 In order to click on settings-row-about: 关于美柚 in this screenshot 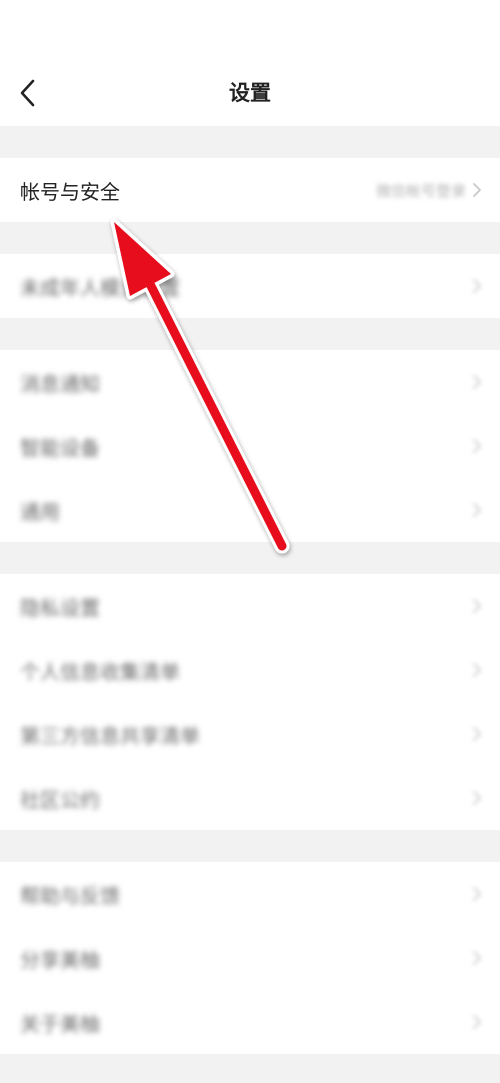, I will do `click(250, 1022)`.